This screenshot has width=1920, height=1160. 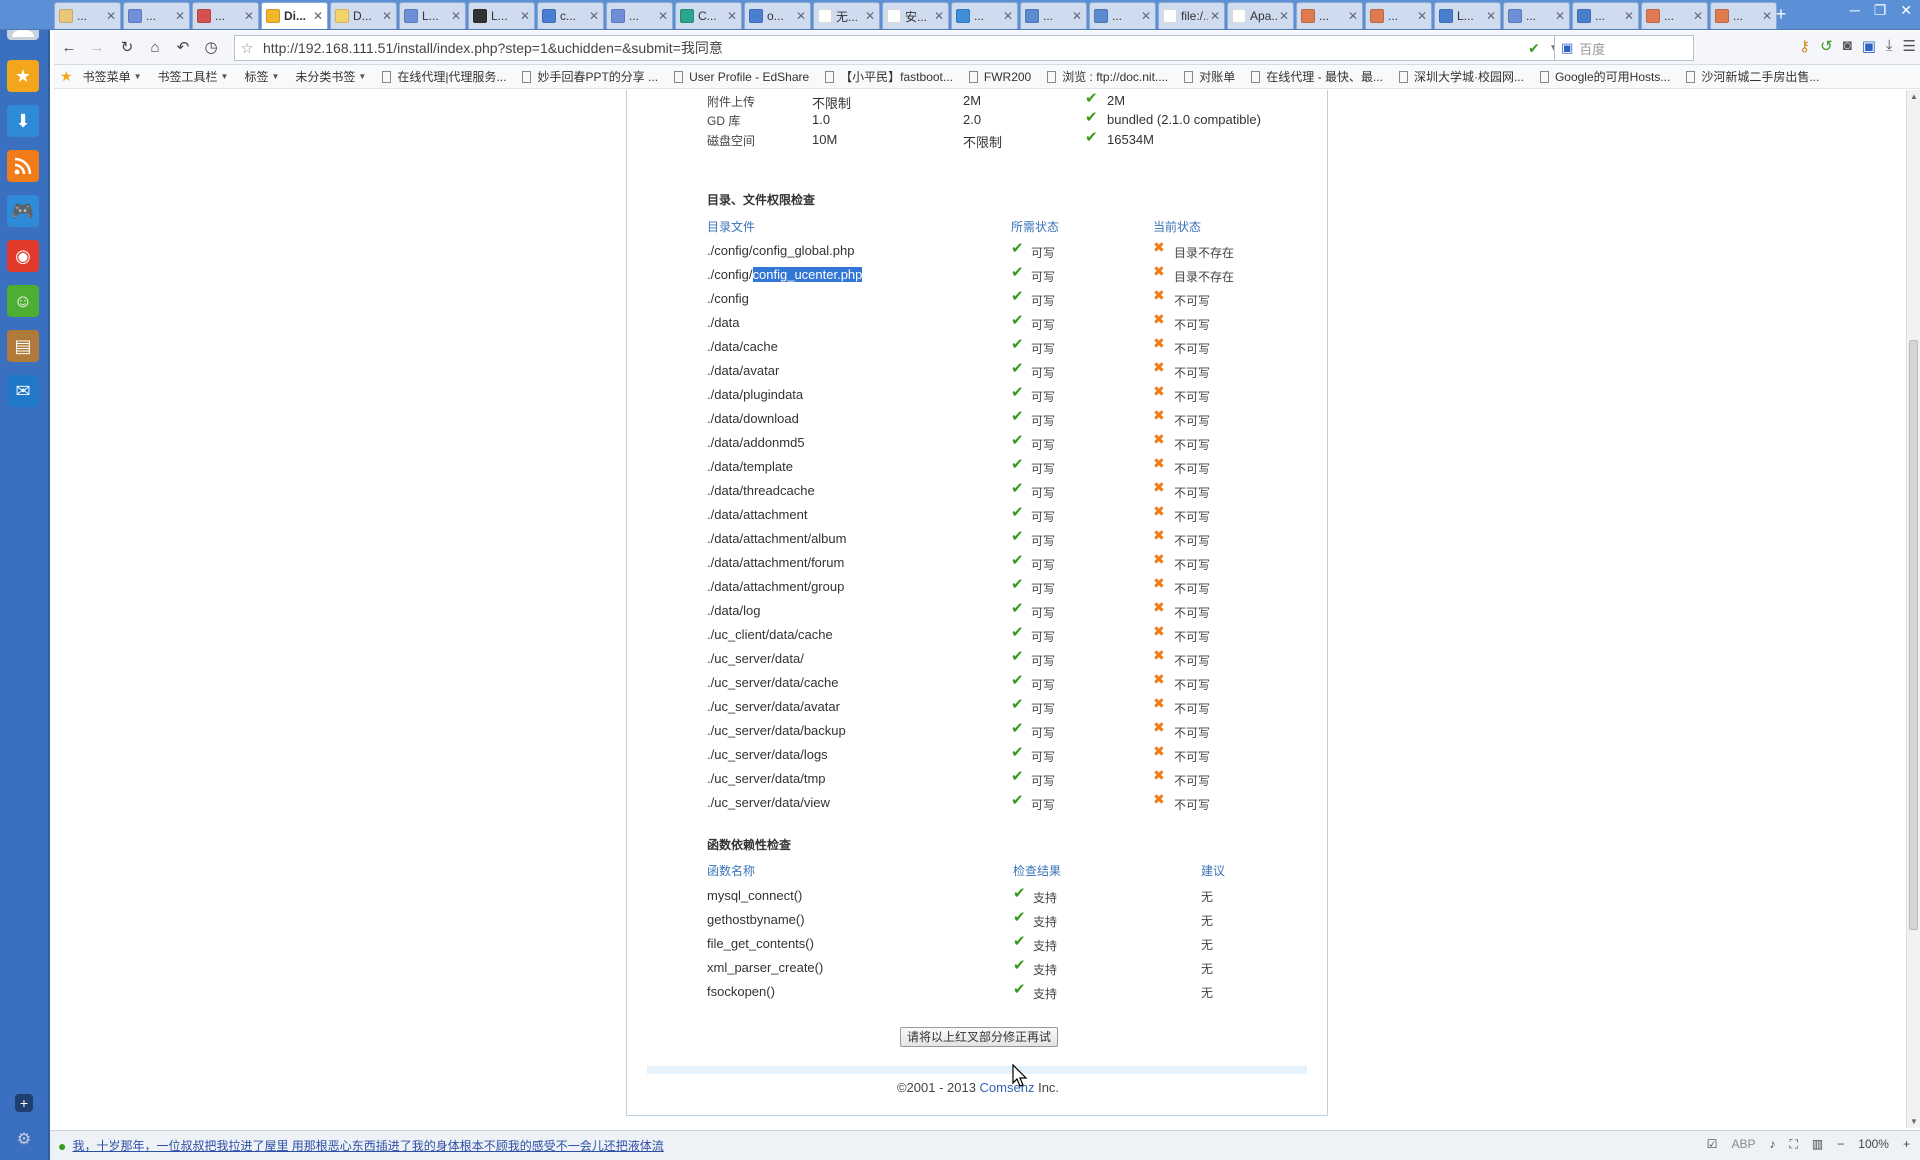 What do you see at coordinates (1804, 46) in the screenshot?
I see `key-icon: ⚷` at bounding box center [1804, 46].